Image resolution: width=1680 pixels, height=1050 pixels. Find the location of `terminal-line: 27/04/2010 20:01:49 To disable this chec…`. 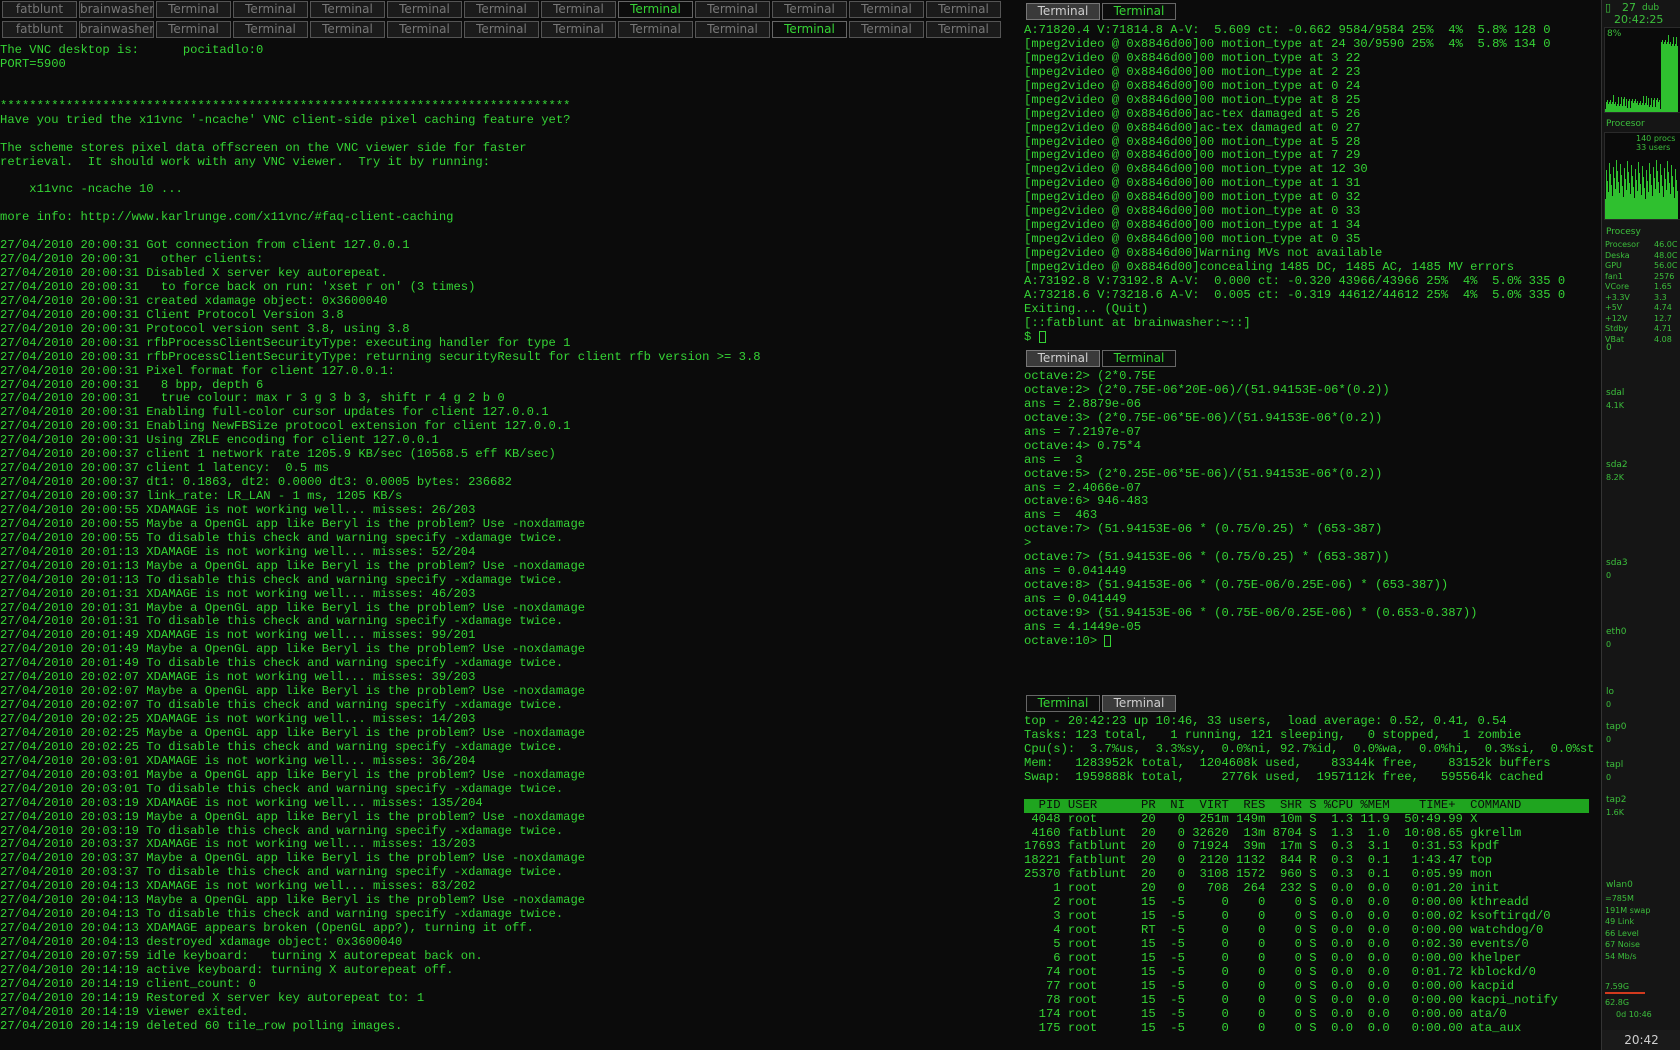

terminal-line: 27/04/2010 20:01:49 To disable this chec… is located at coordinates (282, 663).